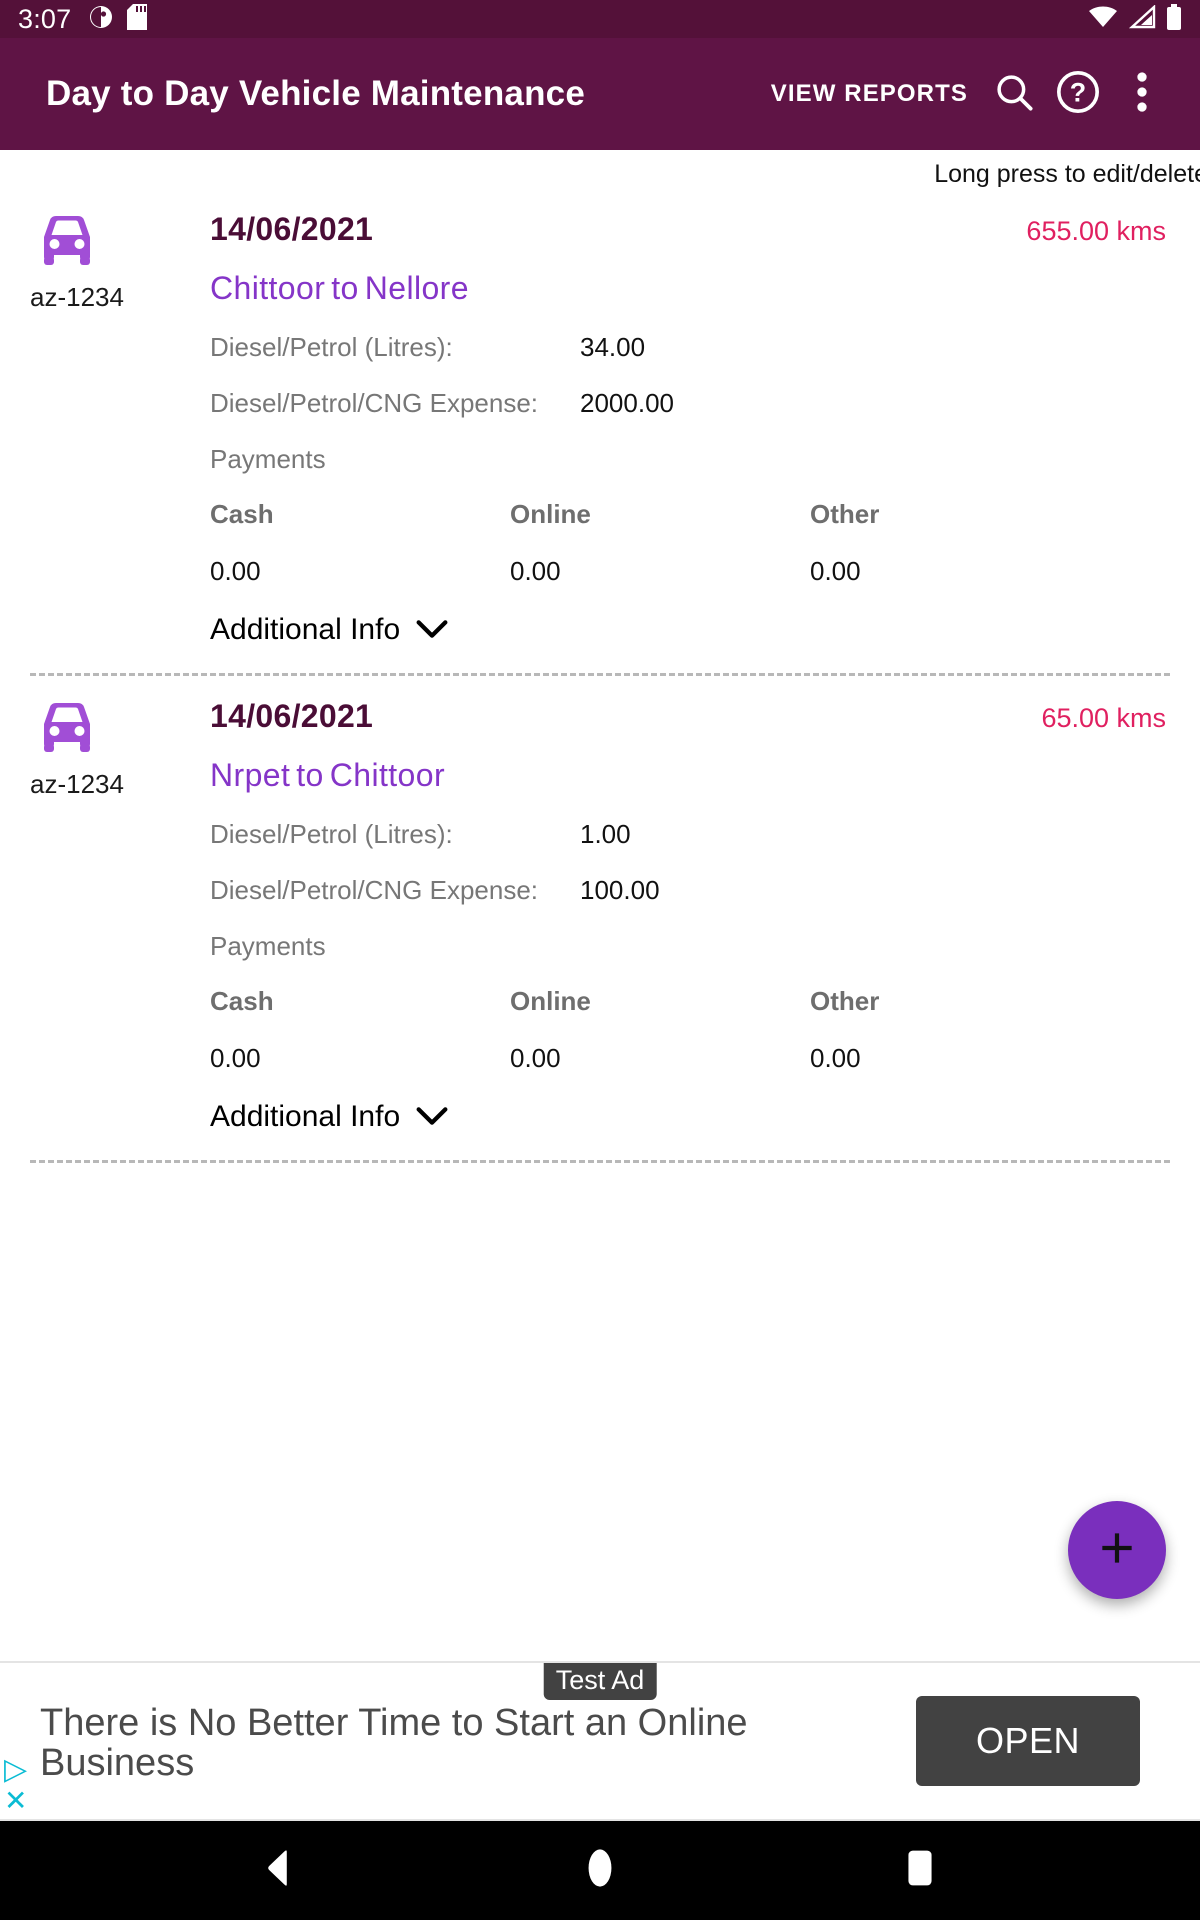 The height and width of the screenshot is (1920, 1200). I want to click on app-bar-actions: VIEW REPORTS ?, so click(965, 94).